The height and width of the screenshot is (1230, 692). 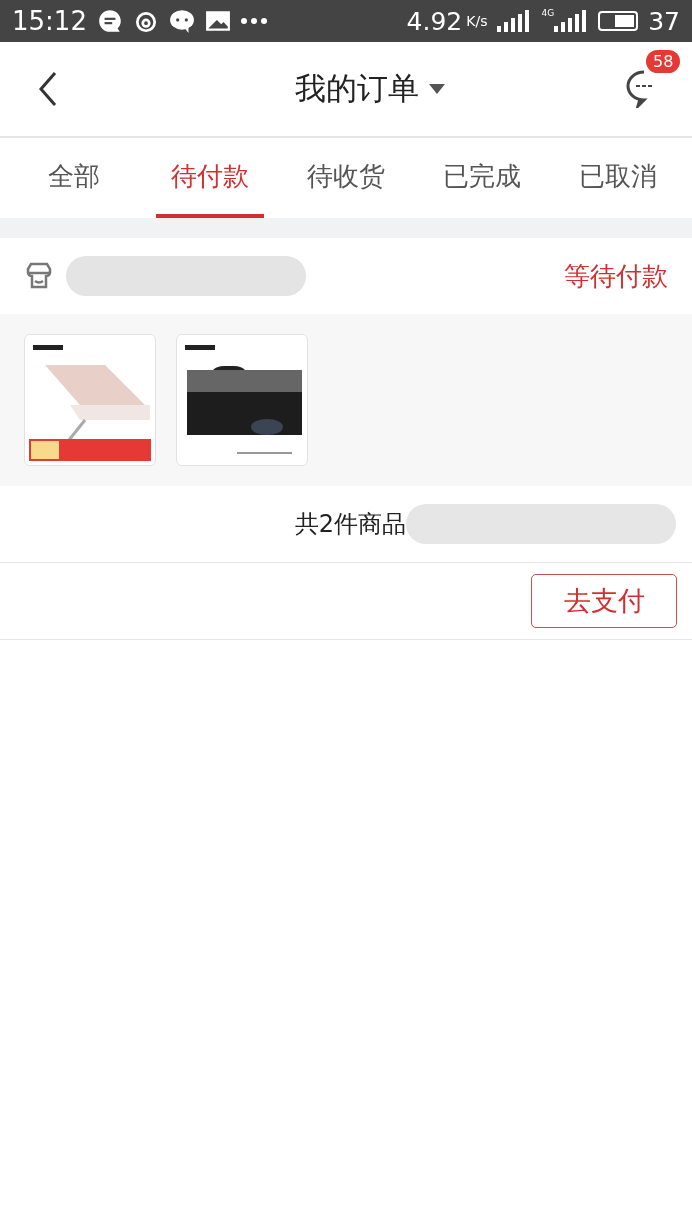 What do you see at coordinates (350, 524) in the screenshot?
I see `order-summary: 共2件商品` at bounding box center [350, 524].